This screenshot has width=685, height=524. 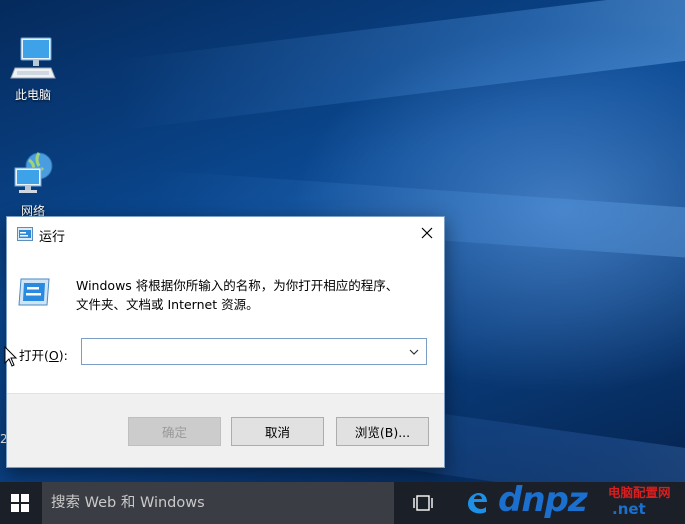 What do you see at coordinates (33, 58) in the screenshot?
I see `computer-icon` at bounding box center [33, 58].